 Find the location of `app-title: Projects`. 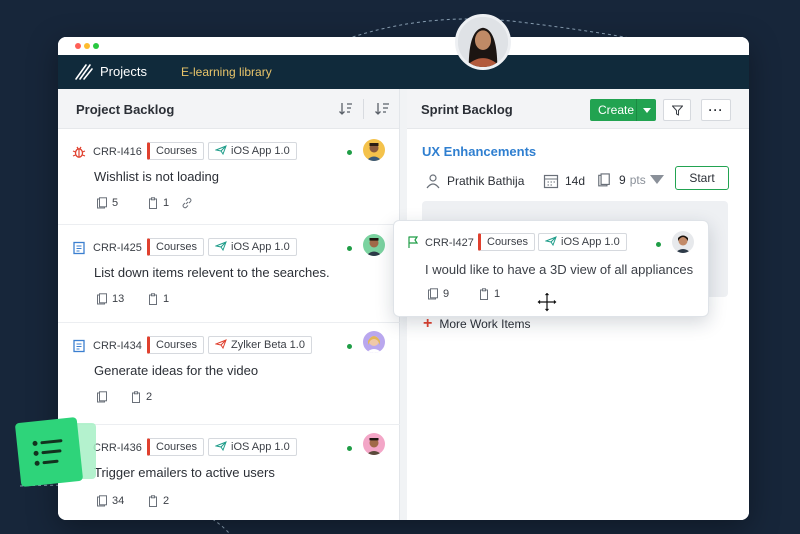

app-title: Projects is located at coordinates (123, 71).